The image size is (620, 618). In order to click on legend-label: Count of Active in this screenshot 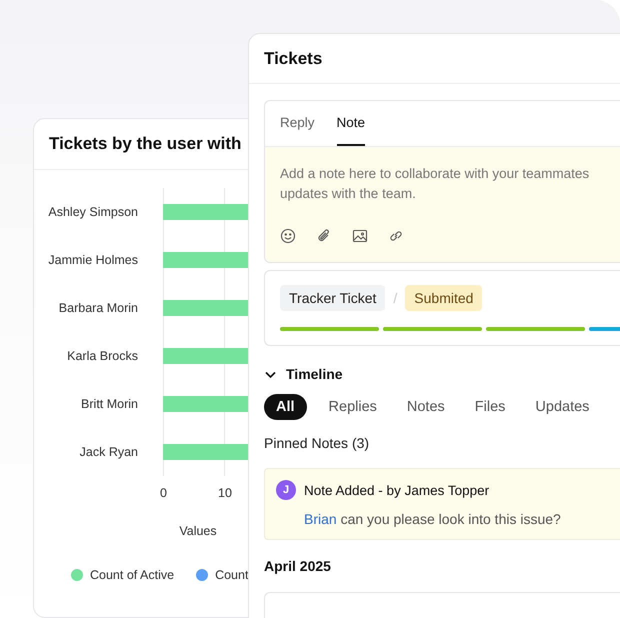, I will do `click(132, 575)`.